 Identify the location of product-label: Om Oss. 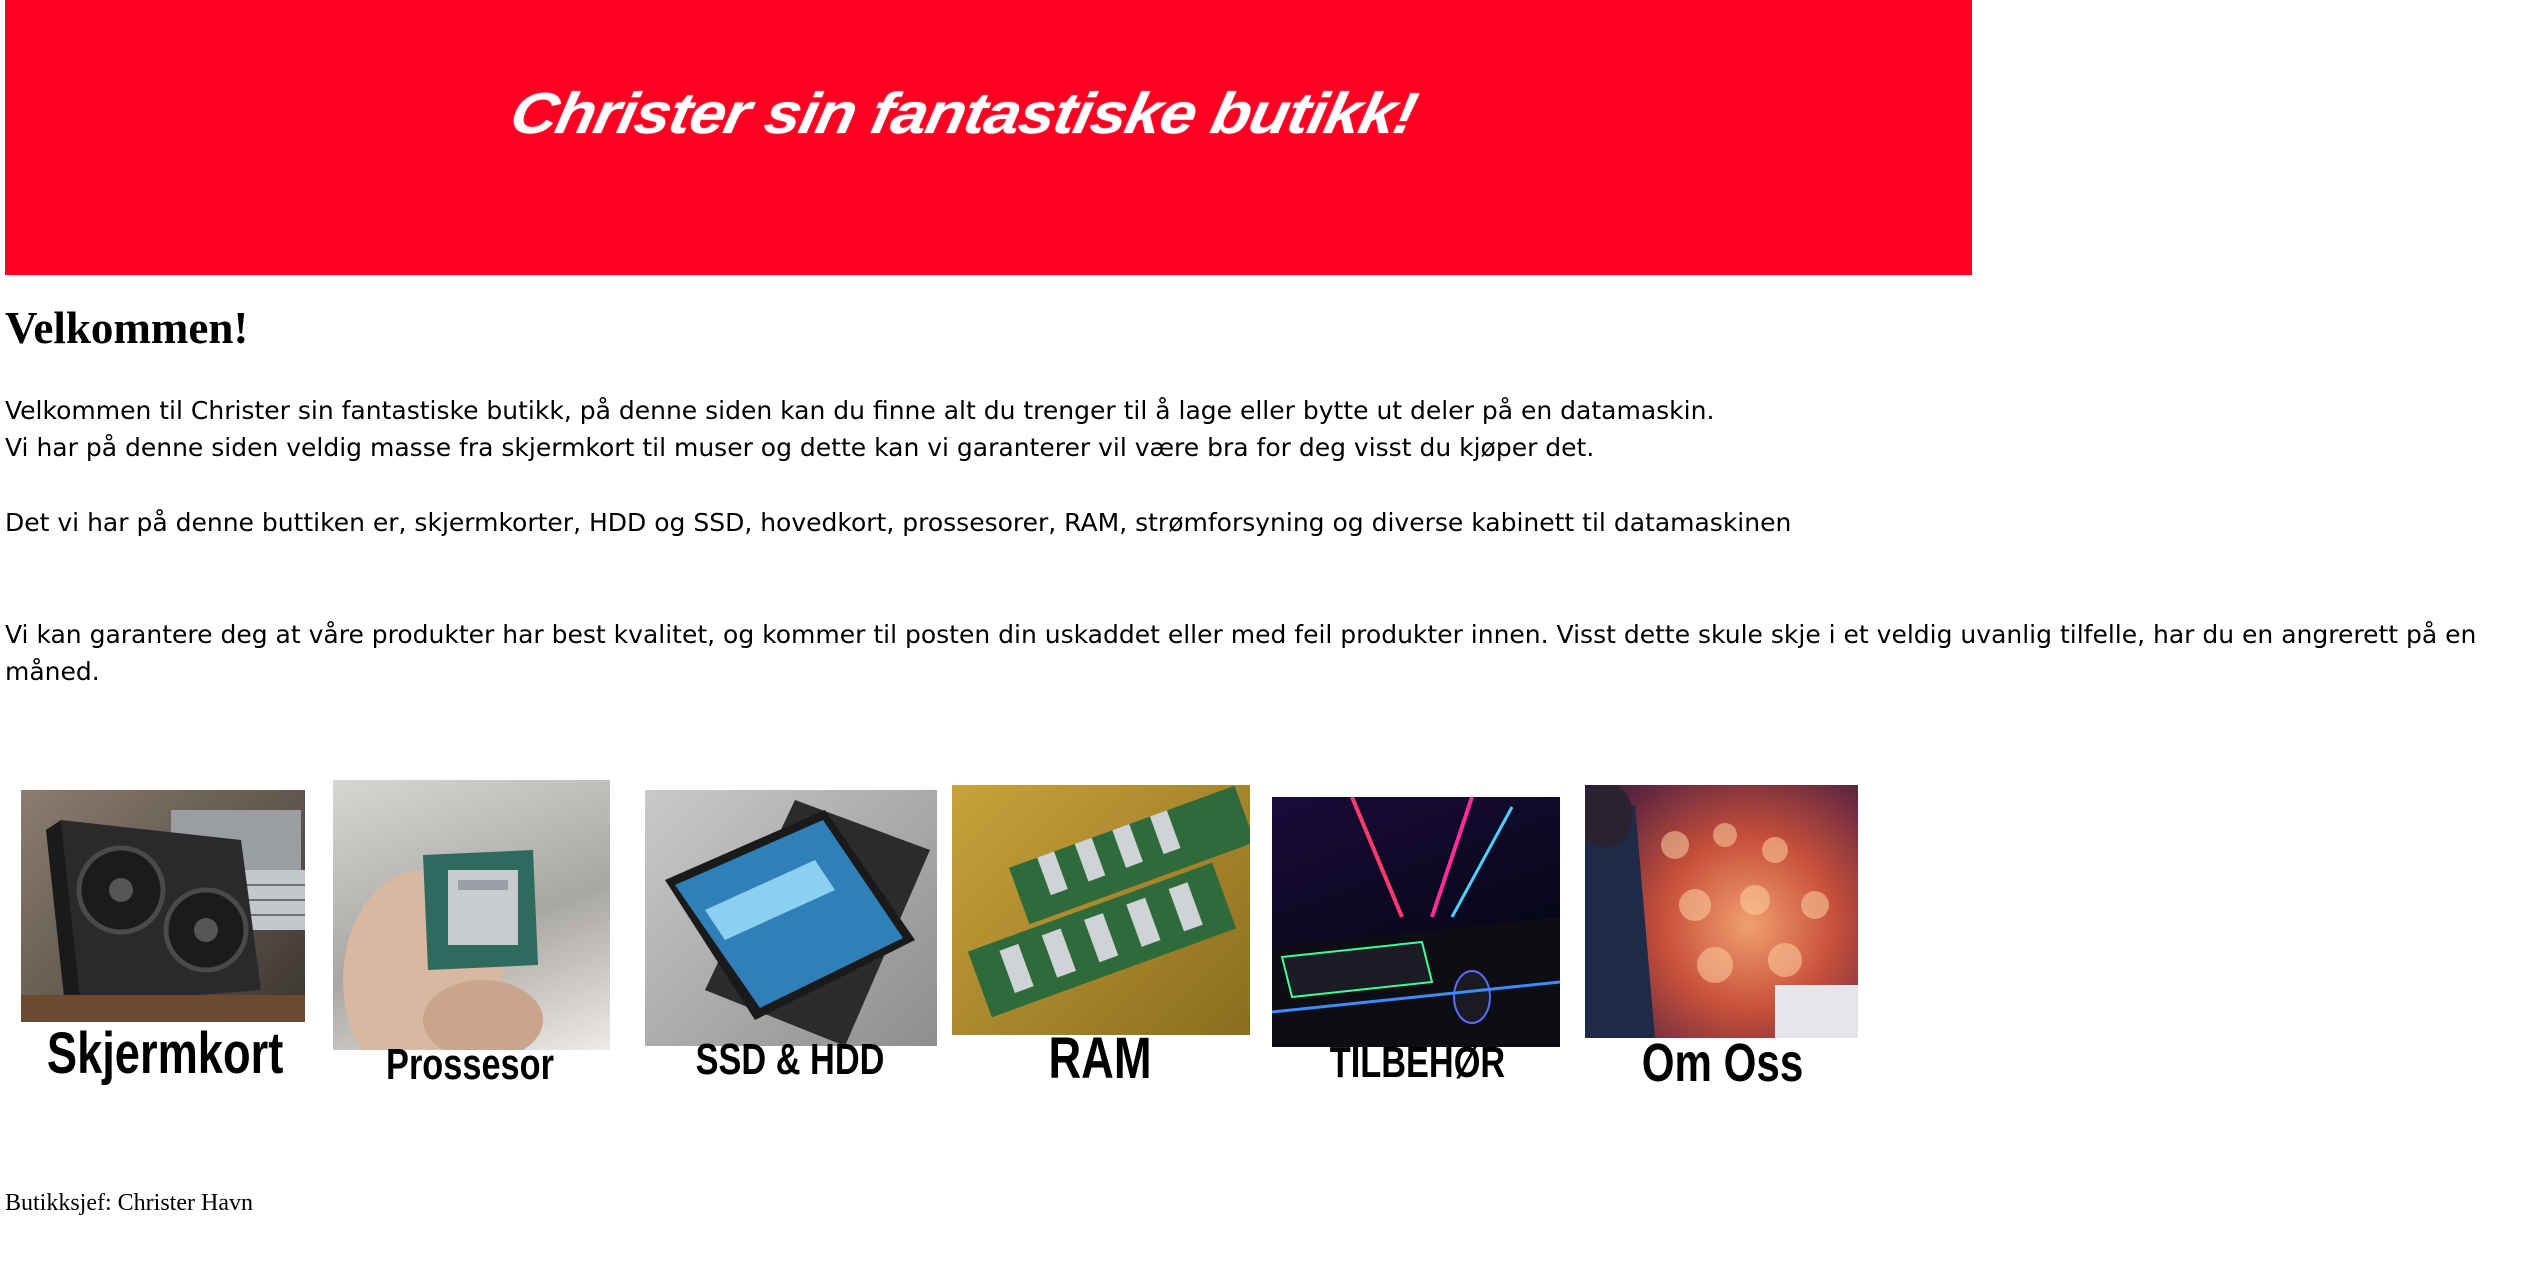
(1722, 1063).